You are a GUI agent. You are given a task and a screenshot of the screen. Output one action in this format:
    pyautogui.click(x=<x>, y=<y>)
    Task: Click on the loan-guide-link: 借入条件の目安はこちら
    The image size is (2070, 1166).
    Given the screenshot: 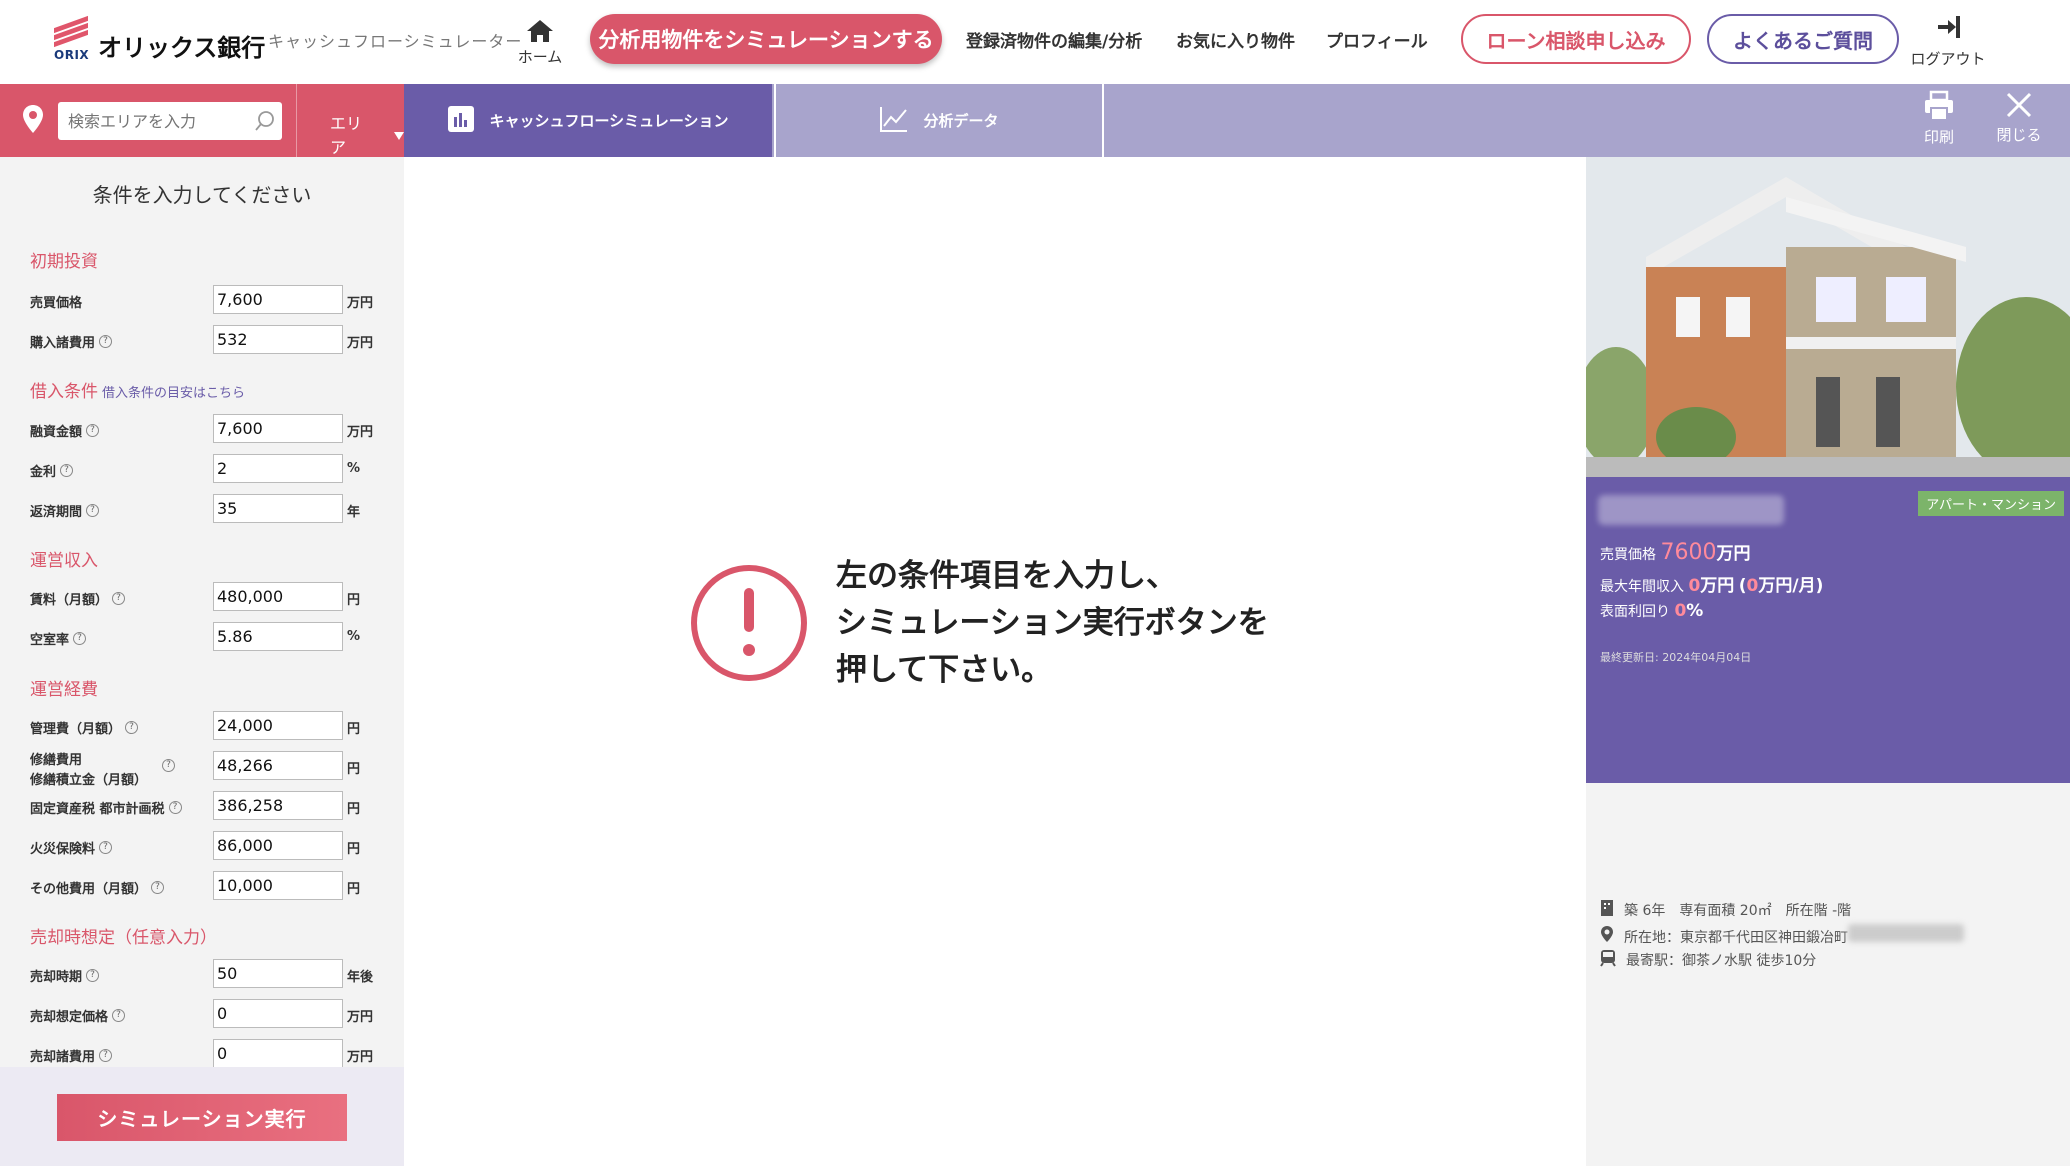 What is the action you would take?
    pyautogui.click(x=173, y=393)
    